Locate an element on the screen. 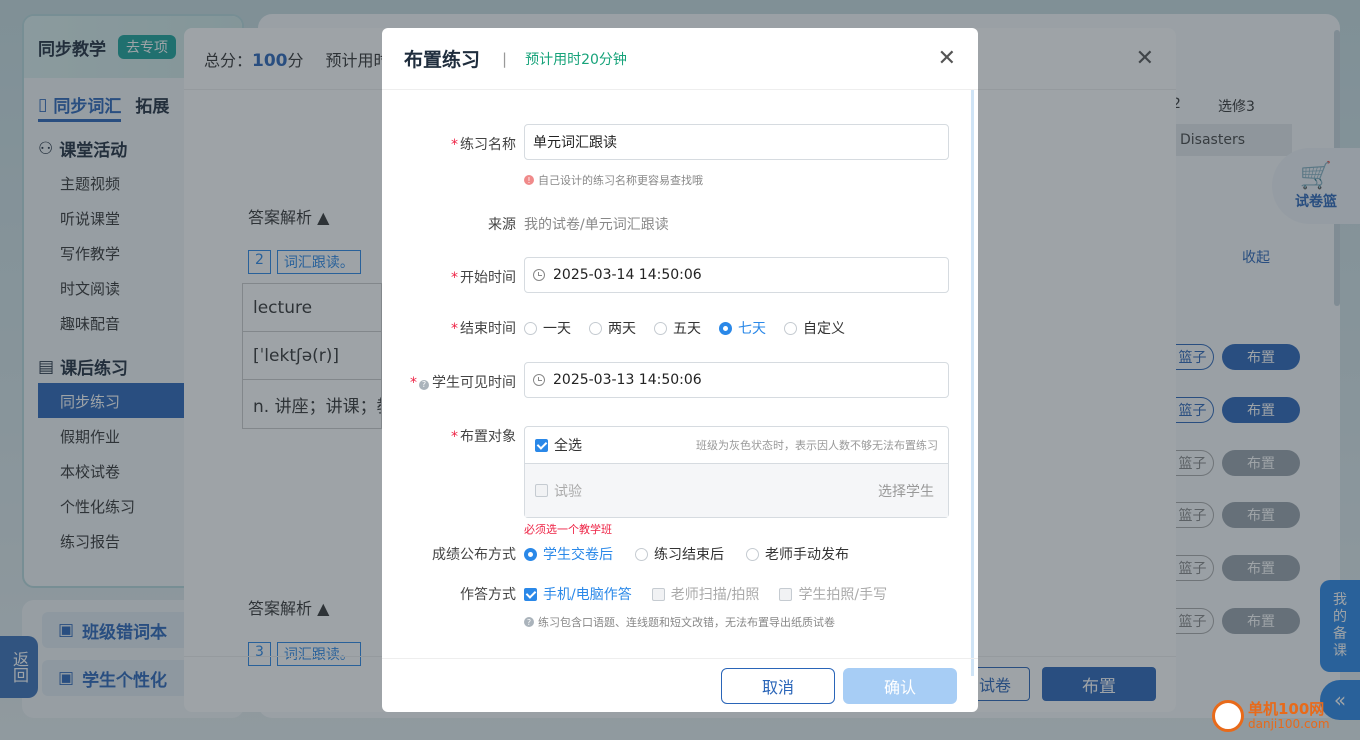 The image size is (1360, 740). watermark: 单机100网 danji100.com is located at coordinates (1271, 716).